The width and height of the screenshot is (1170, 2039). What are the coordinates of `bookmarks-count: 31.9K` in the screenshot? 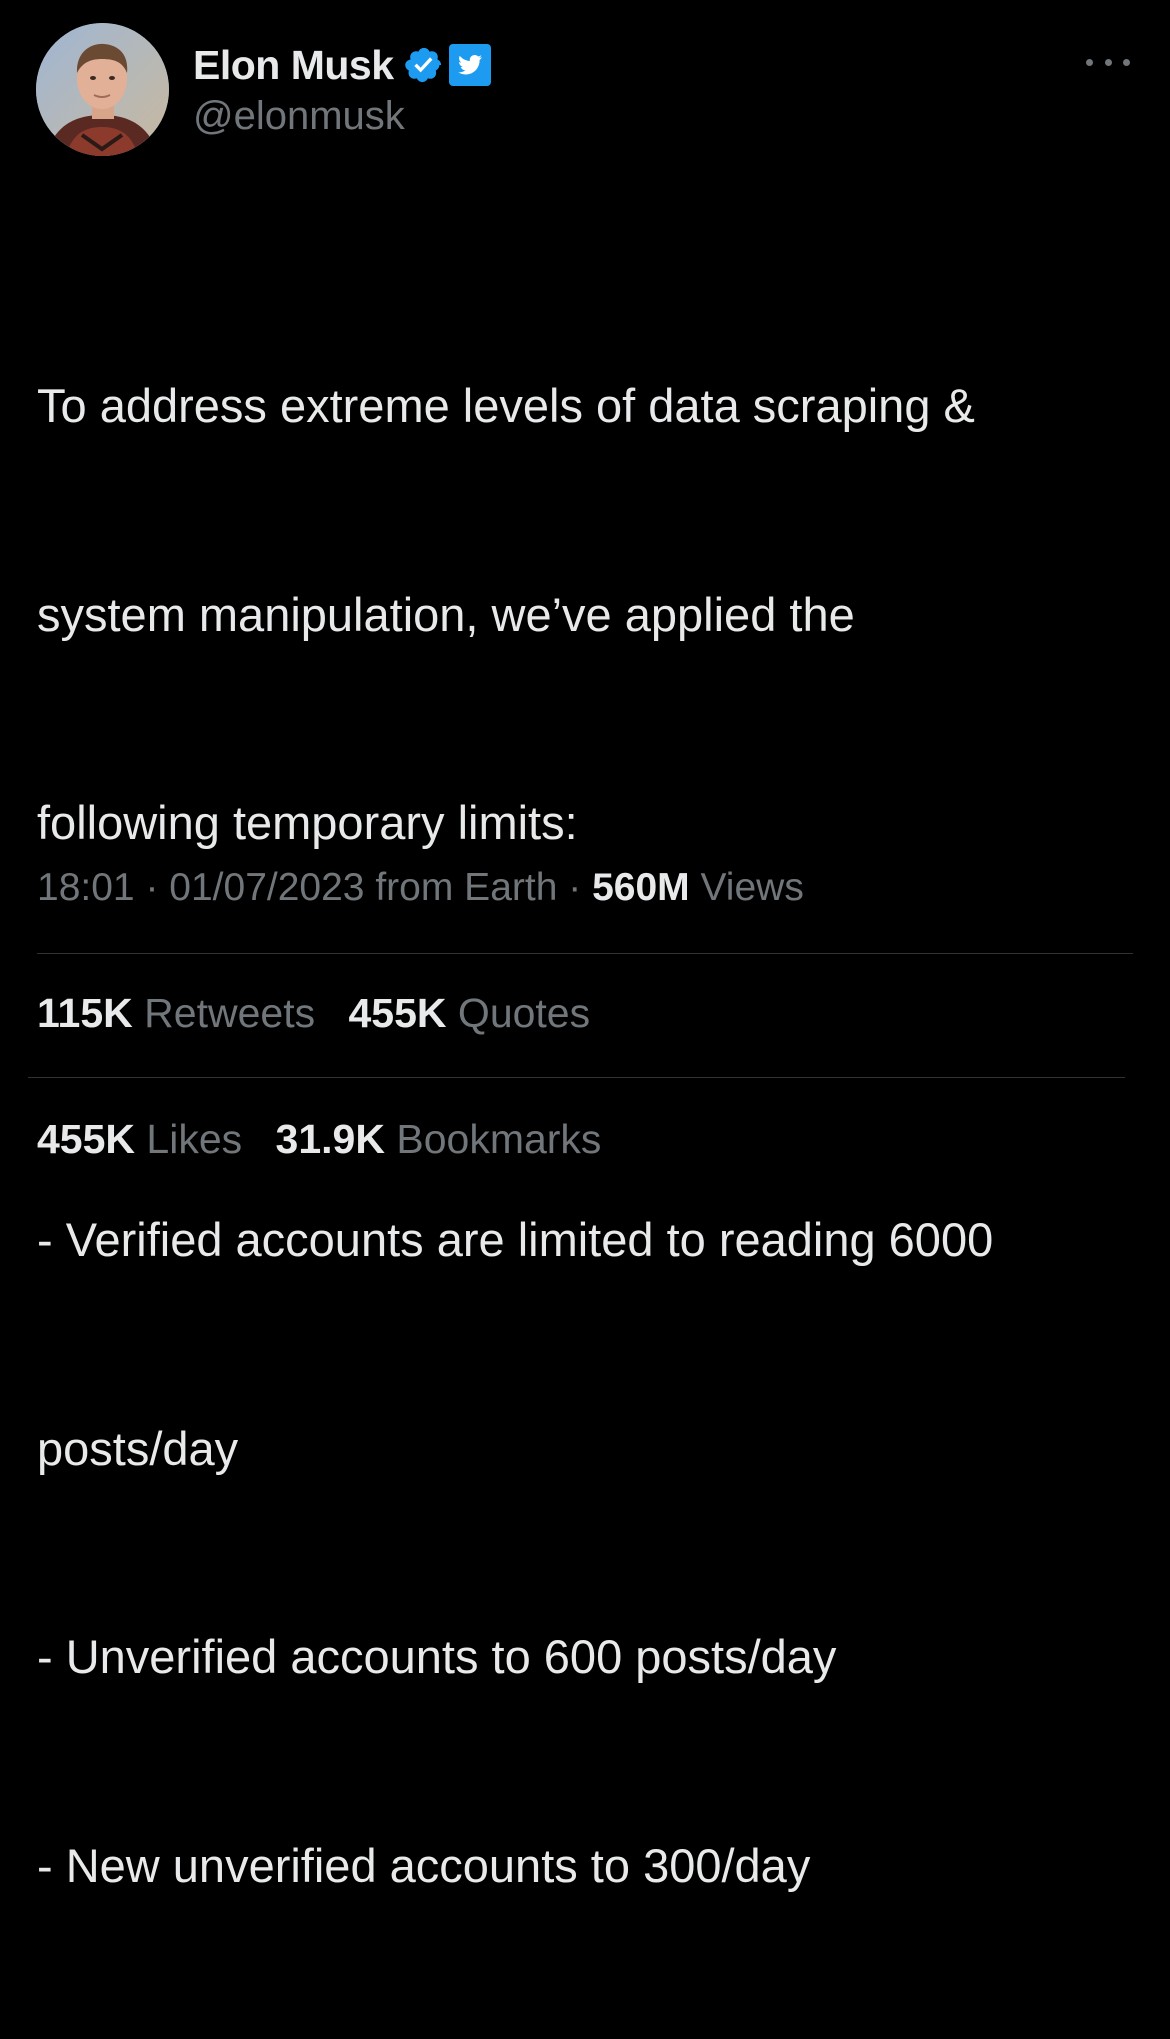 It's located at (330, 1139).